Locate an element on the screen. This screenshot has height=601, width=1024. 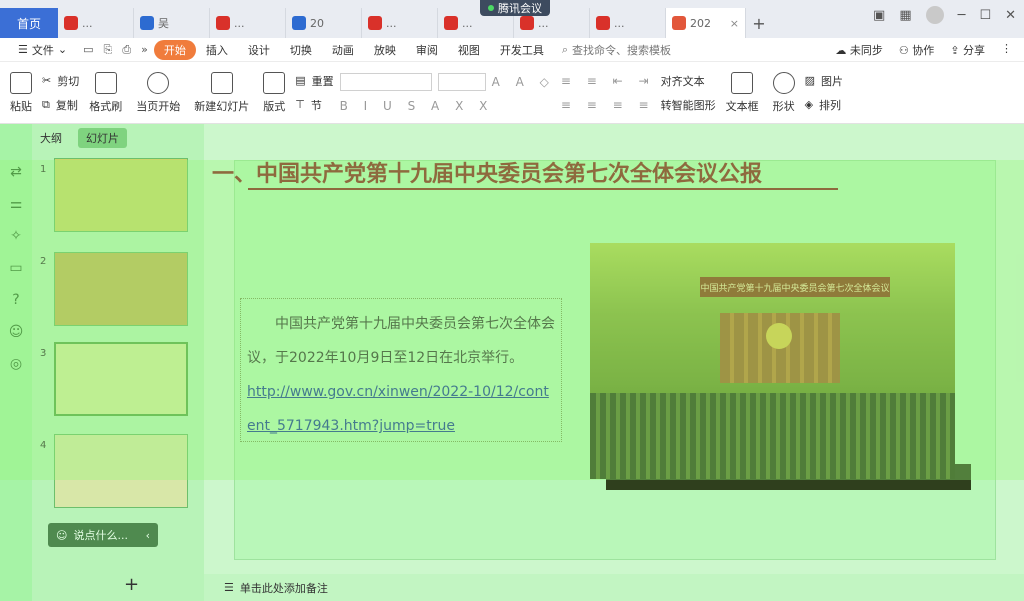
meeting-photo: 中国共产党第十九届中央委员会第七次全体会议 is located at coordinates (772, 361).